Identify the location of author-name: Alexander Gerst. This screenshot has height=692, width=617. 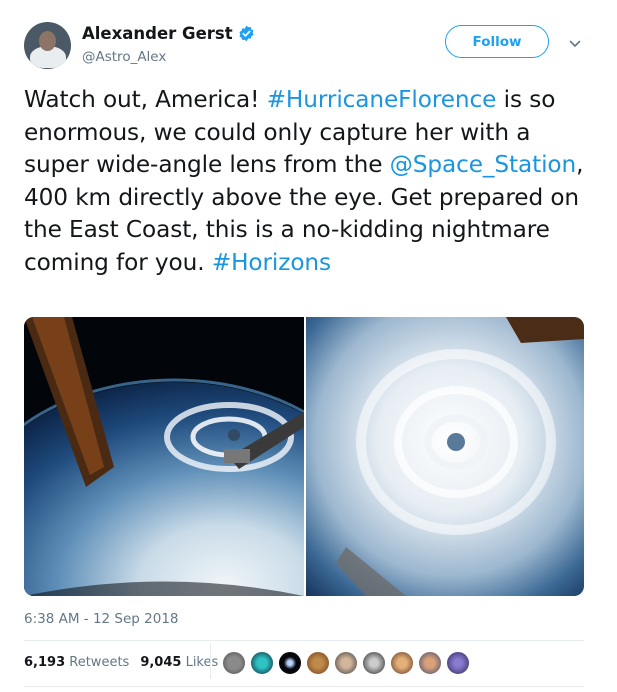
(157, 33).